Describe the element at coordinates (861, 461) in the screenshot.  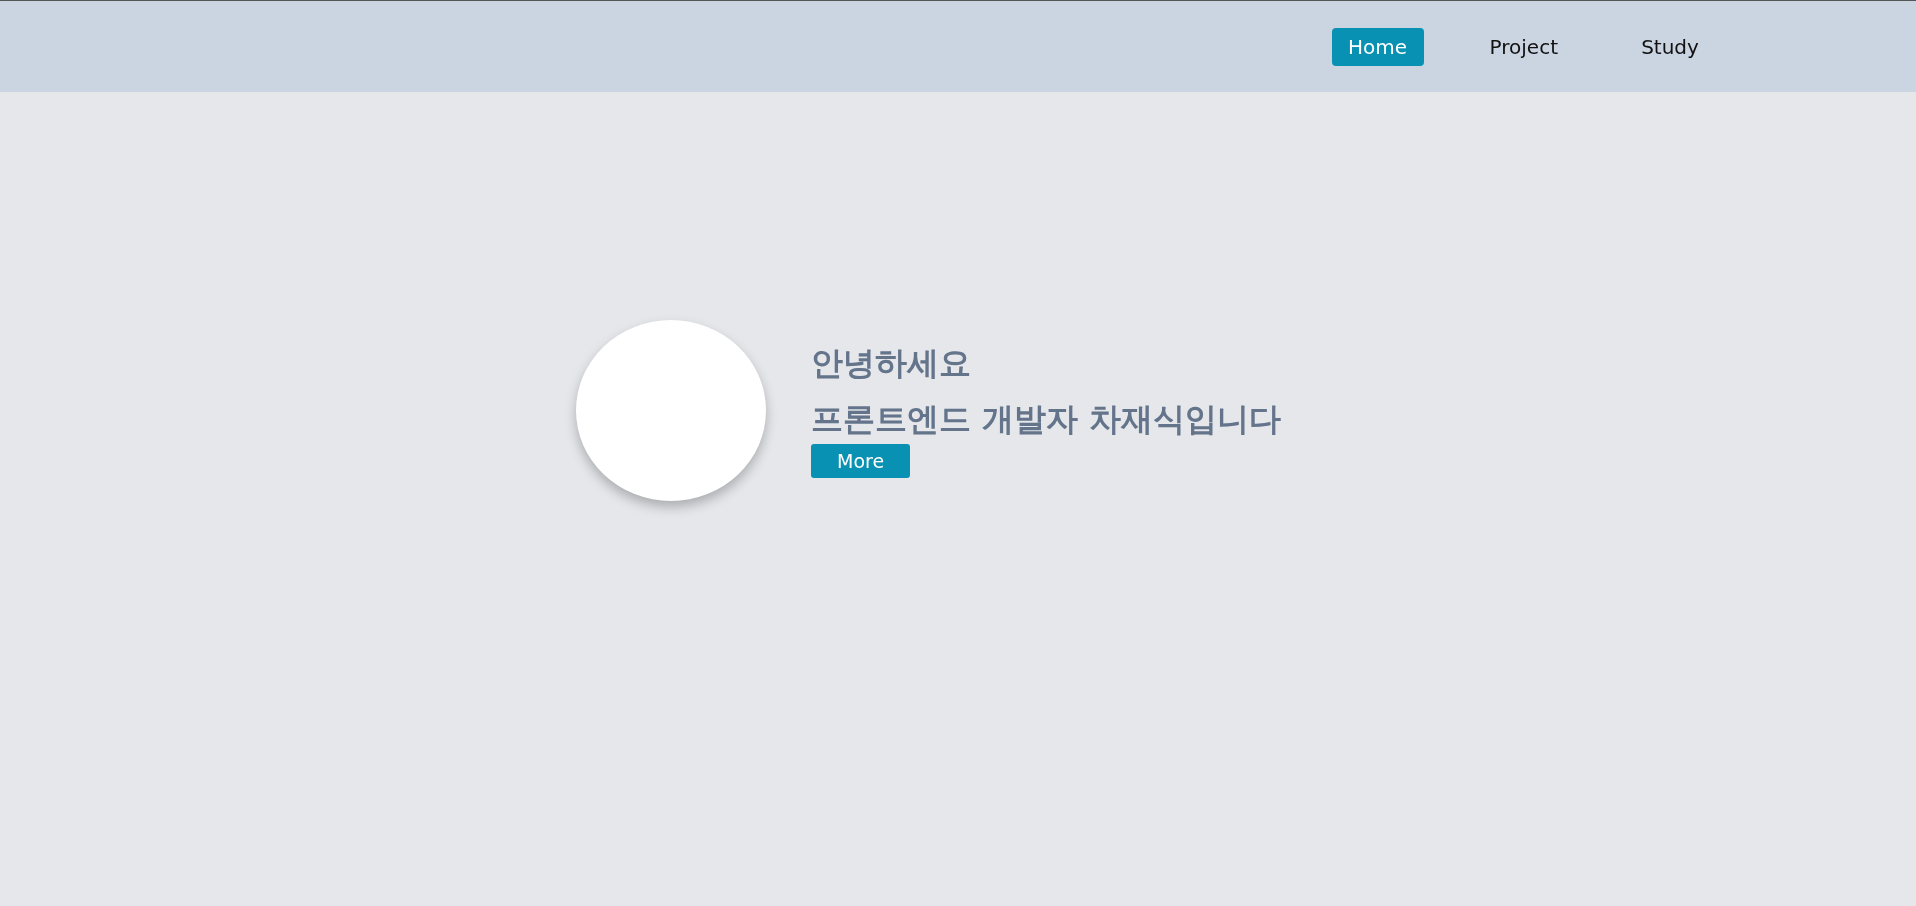
I see `more-button: More` at that location.